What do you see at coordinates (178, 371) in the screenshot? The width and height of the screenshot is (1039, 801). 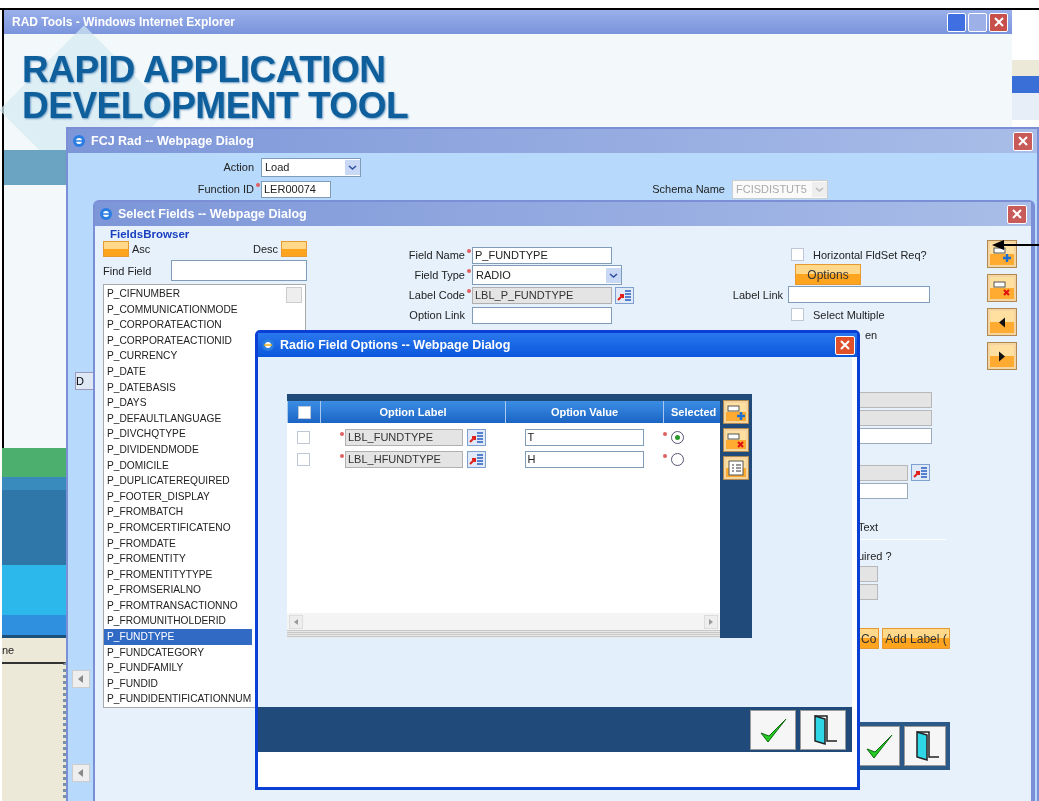 I see `list-item: P_DATE` at bounding box center [178, 371].